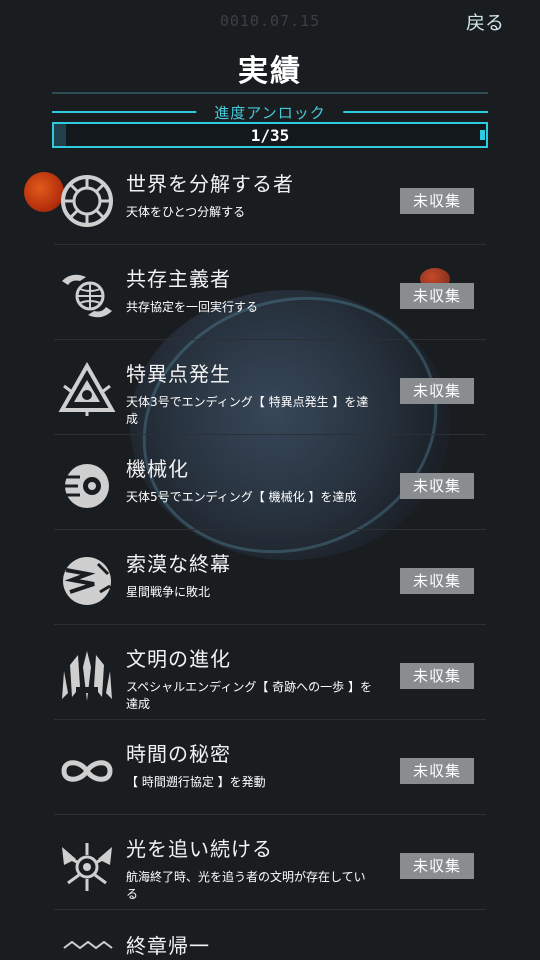  Describe the element at coordinates (270, 943) in the screenshot. I see `achievement-row-partial: 終章帰一` at that location.